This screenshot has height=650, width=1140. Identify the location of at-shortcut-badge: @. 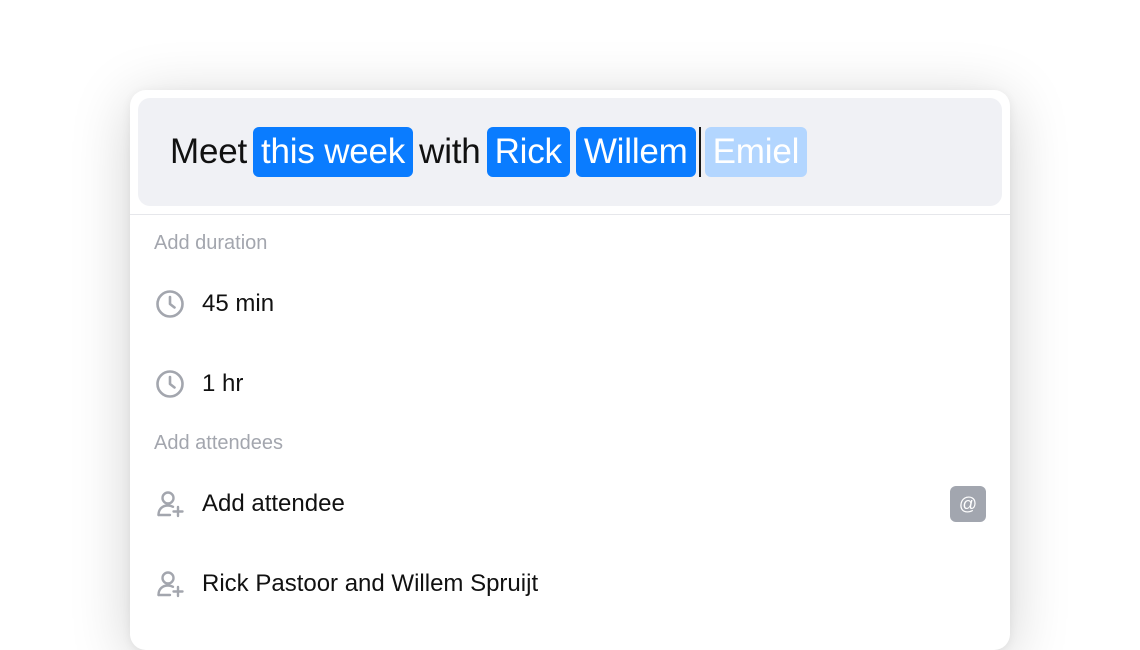
(968, 504).